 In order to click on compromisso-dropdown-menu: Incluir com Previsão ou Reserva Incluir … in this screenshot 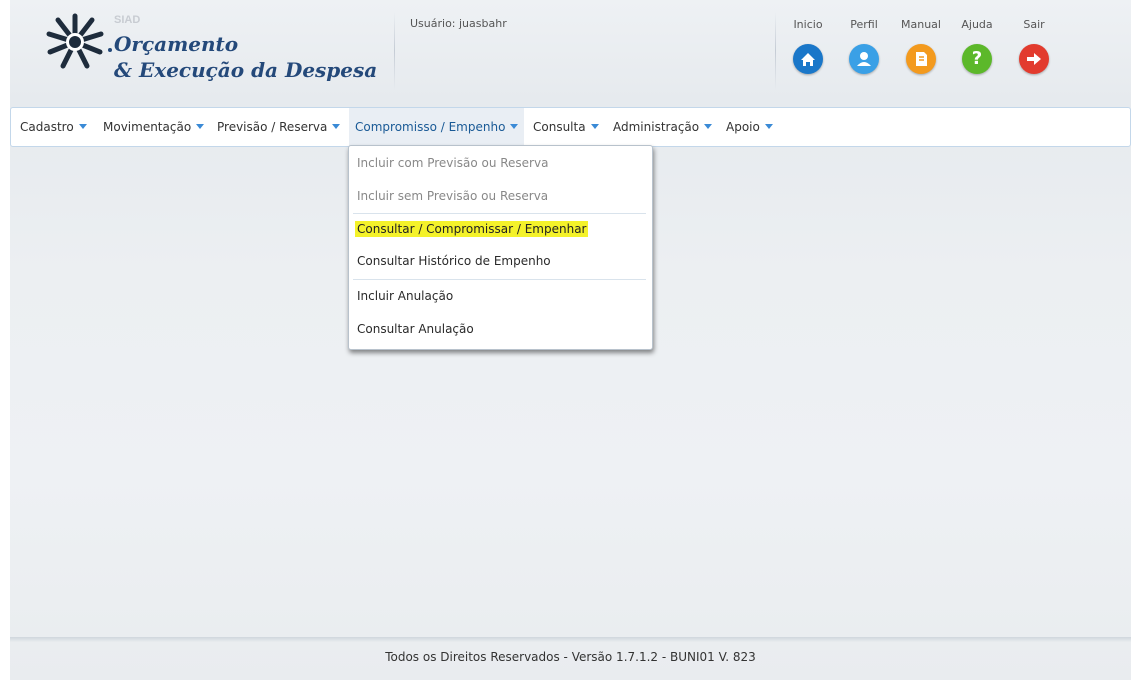, I will do `click(500, 247)`.